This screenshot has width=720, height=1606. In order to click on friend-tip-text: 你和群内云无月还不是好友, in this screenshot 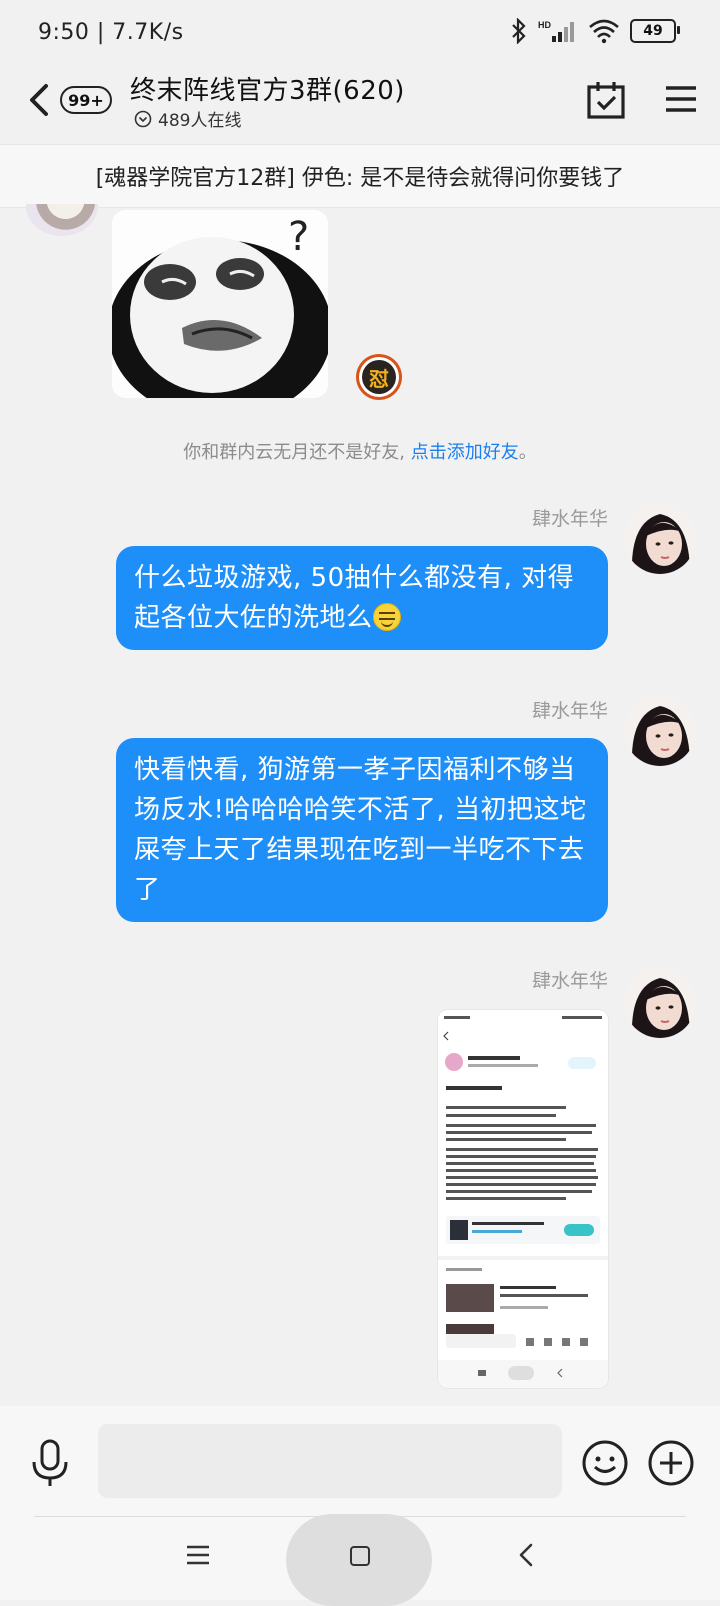, I will do `click(297, 452)`.